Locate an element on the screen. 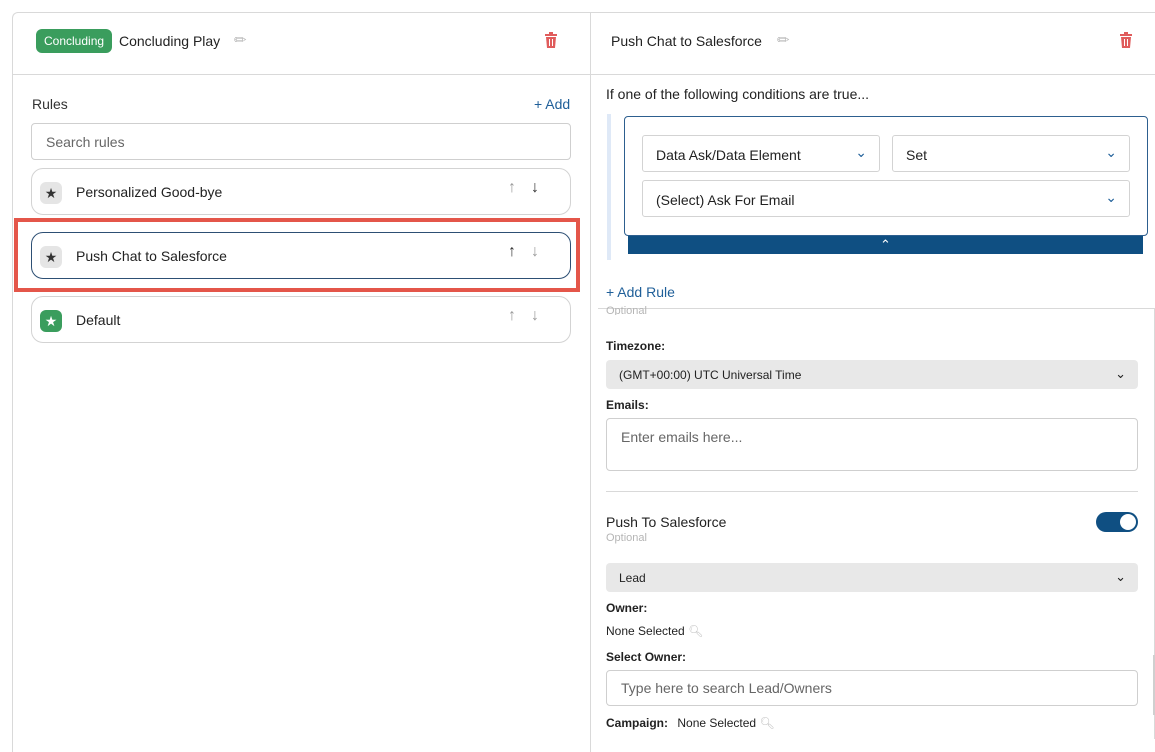 The image size is (1155, 752). select-owner-label: Select Owner: is located at coordinates (646, 657).